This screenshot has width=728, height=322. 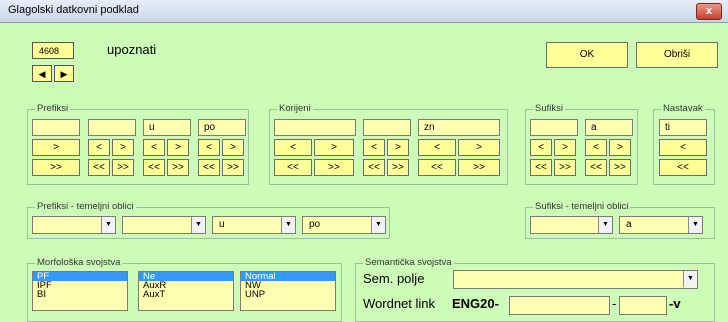 What do you see at coordinates (80, 295) in the screenshot?
I see `list-item: BI` at bounding box center [80, 295].